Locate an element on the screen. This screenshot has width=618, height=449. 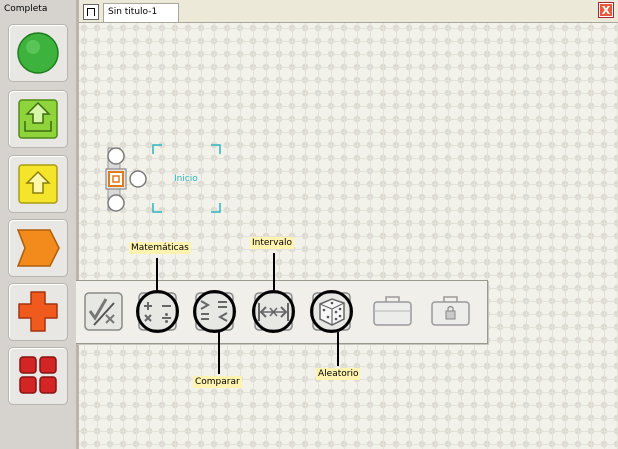
block-palette-sidebar: Completa is located at coordinates (38, 224).